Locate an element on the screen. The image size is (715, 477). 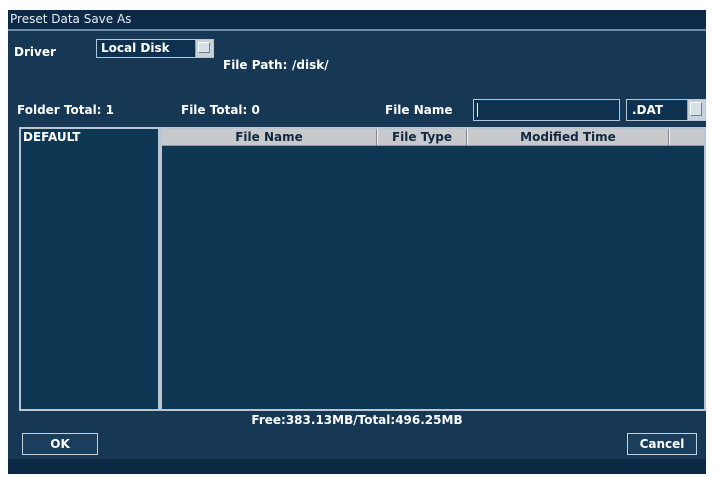
column-header-file-name: File Name is located at coordinates (269, 137).